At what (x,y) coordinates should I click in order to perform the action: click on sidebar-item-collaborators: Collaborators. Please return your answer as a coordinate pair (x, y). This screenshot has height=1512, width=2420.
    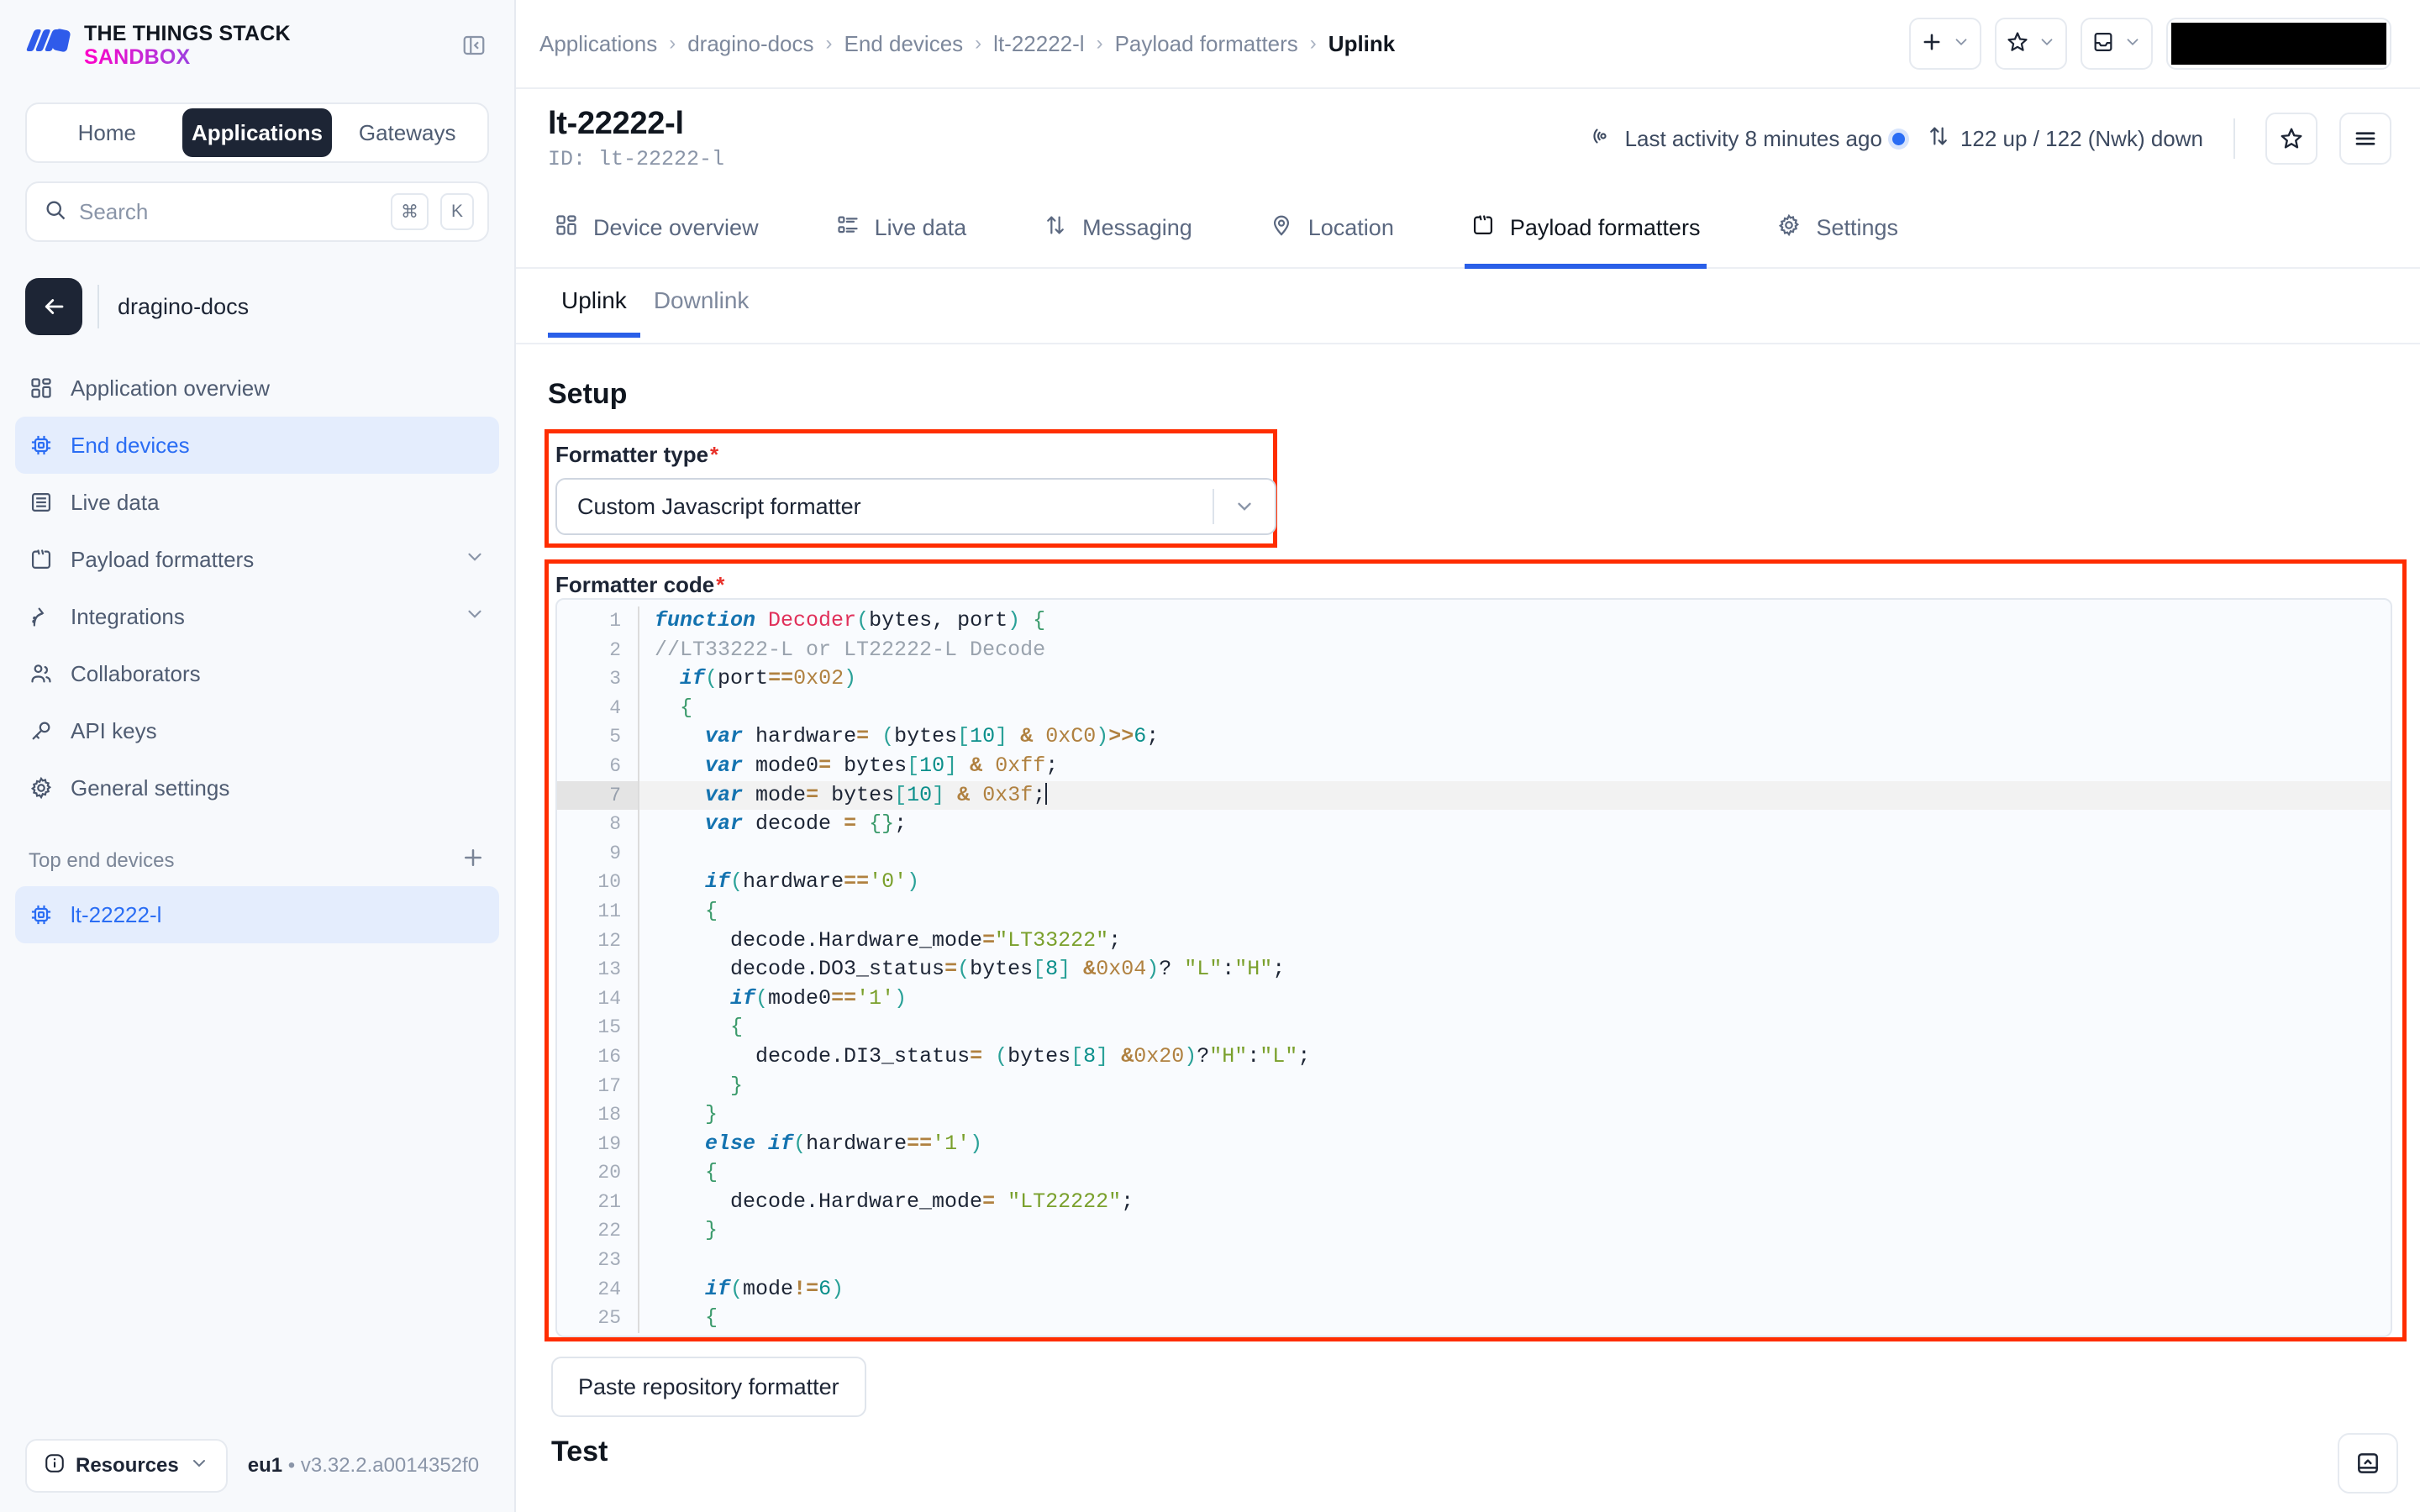
    Looking at the image, I should click on (257, 673).